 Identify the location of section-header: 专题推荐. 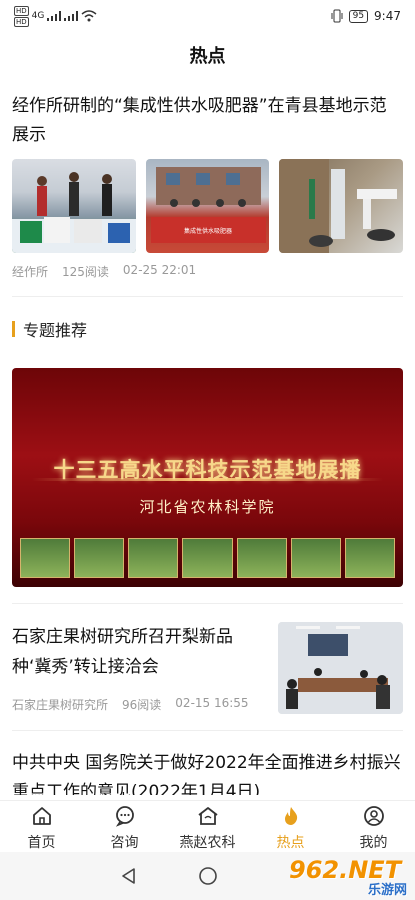
(207, 319).